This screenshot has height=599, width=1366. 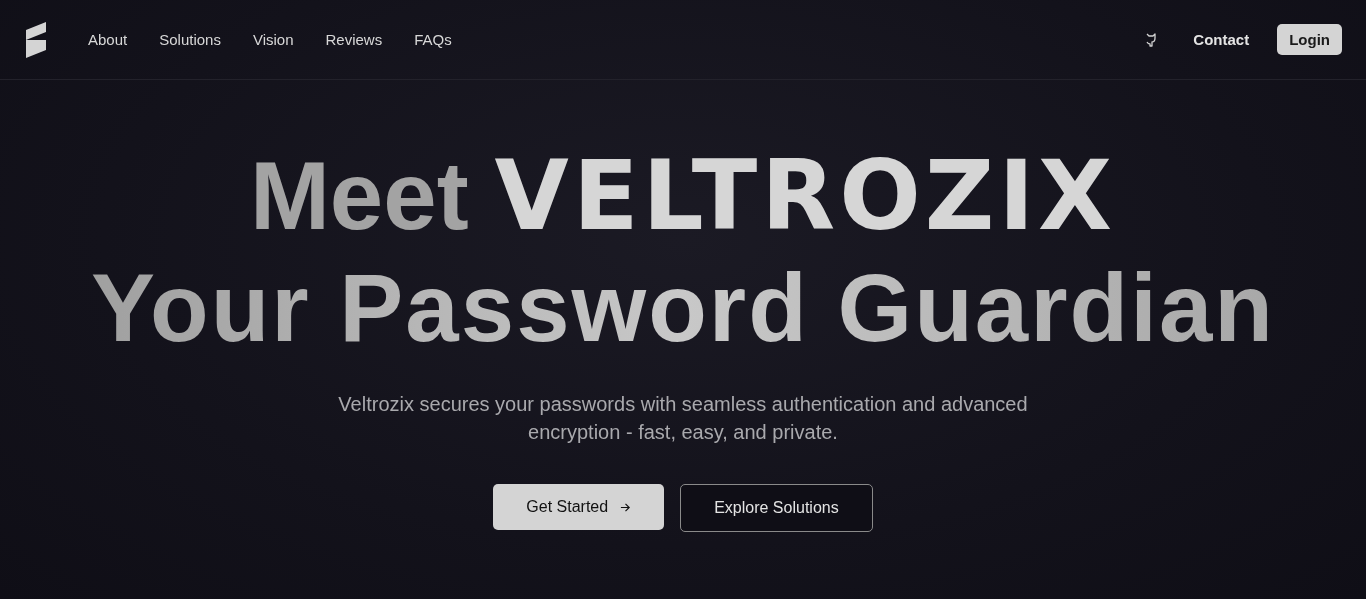 I want to click on nav-link: About, so click(x=108, y=39).